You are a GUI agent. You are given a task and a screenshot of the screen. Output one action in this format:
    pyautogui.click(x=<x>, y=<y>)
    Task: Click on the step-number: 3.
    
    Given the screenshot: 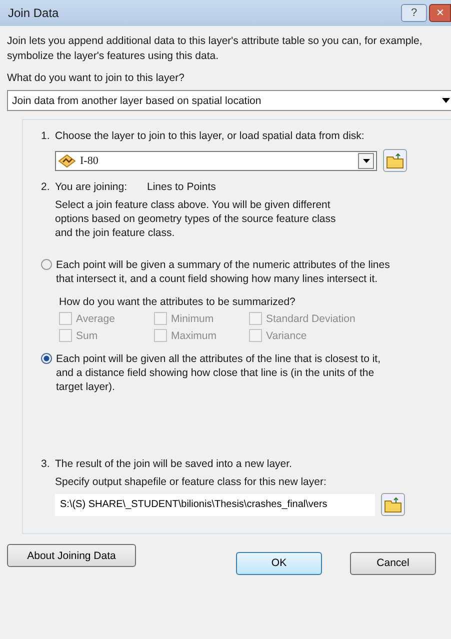 What is the action you would take?
    pyautogui.click(x=46, y=464)
    